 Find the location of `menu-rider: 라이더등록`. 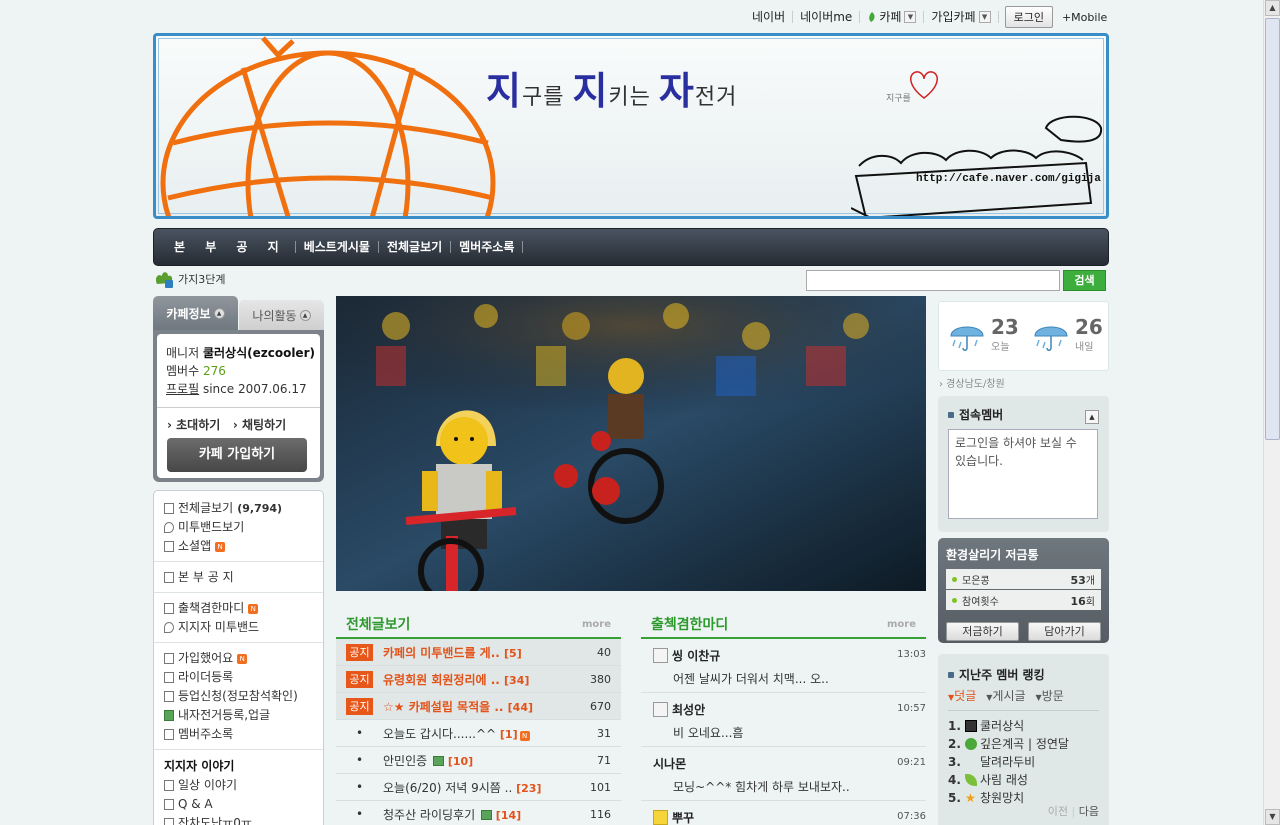

menu-rider: 라이더등록 is located at coordinates (238, 677).